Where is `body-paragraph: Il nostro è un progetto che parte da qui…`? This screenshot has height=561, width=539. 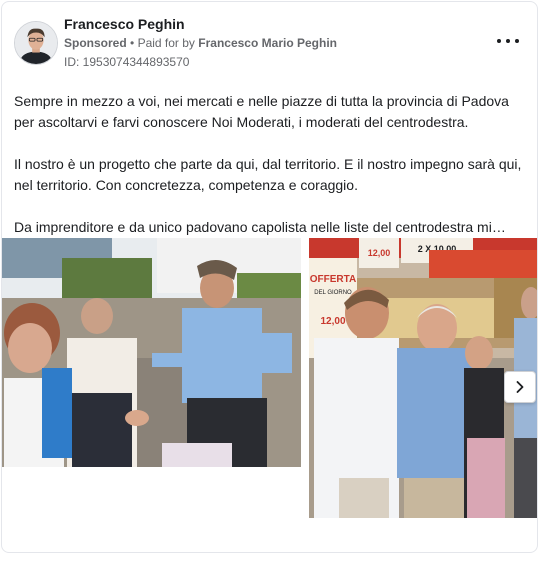
body-paragraph: Il nostro è un progetto che parte da qui… is located at coordinates (268, 174).